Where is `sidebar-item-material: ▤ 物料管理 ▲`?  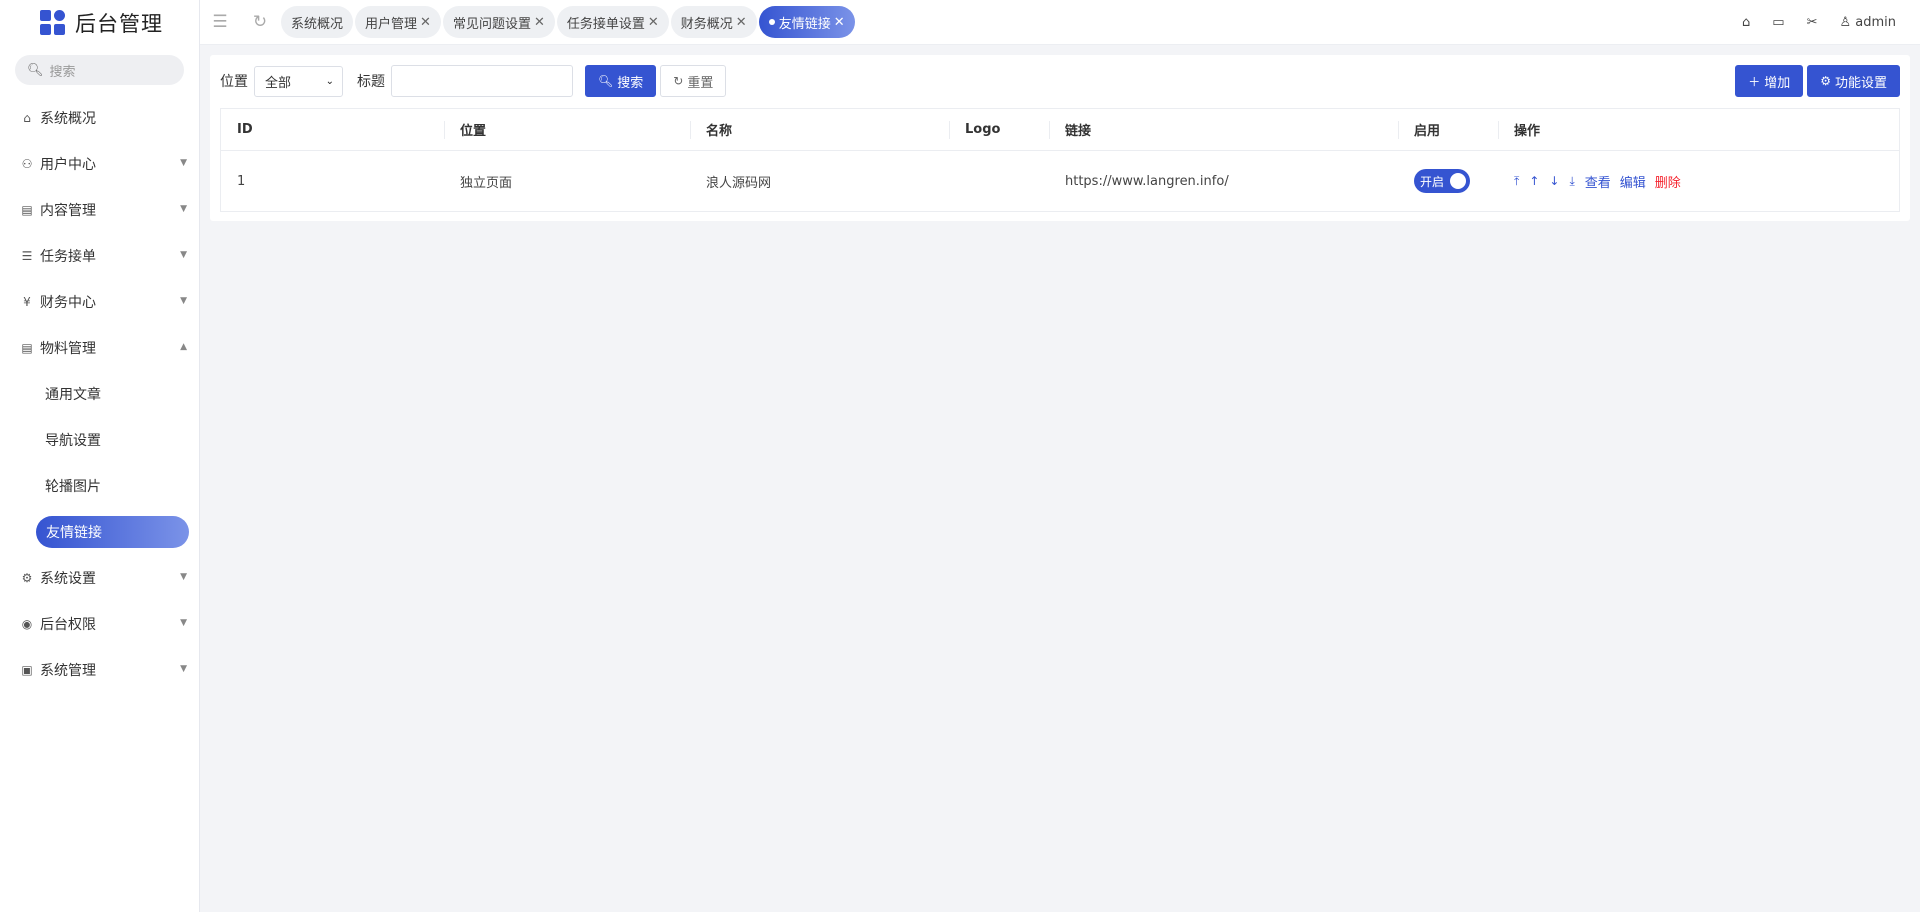
sidebar-item-material: ▤ 物料管理 ▲ is located at coordinates (99, 348).